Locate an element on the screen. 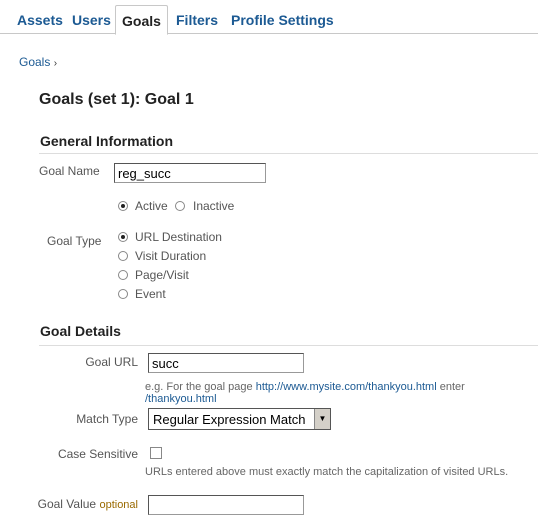 Image resolution: width=538 pixels, height=529 pixels. tab-goals: Goals is located at coordinates (141, 20).